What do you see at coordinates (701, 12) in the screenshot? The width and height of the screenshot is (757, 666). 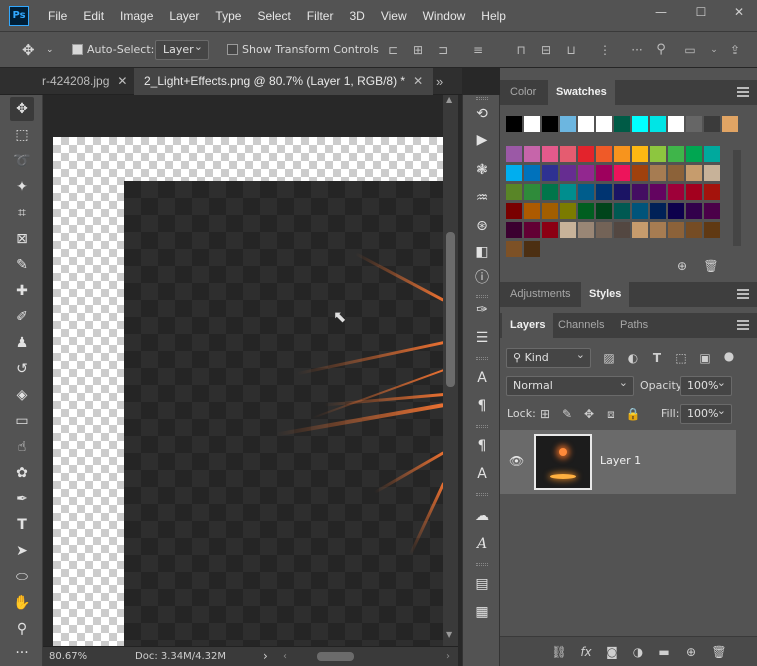 I see `maximize-button: ☐` at bounding box center [701, 12].